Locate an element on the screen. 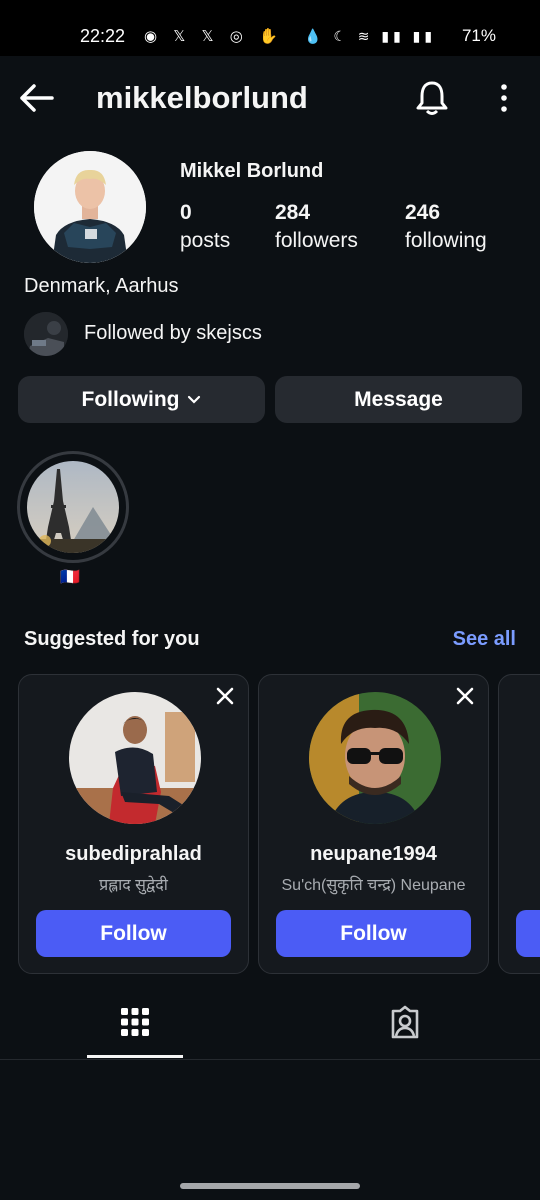 The width and height of the screenshot is (540, 1200). active-tab-indicator is located at coordinates (135, 1056).